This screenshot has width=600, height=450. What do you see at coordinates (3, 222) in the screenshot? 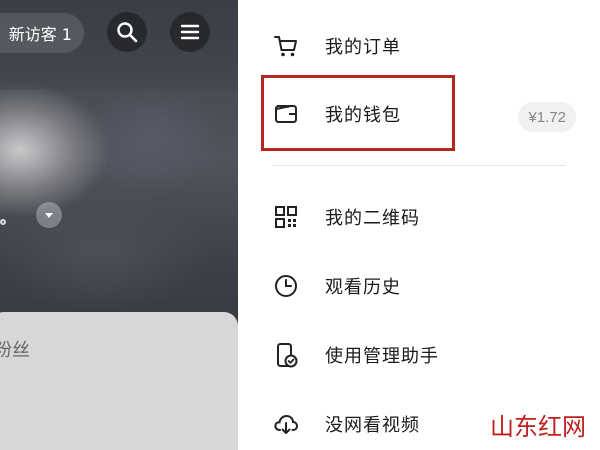
I see `gender-icon` at bounding box center [3, 222].